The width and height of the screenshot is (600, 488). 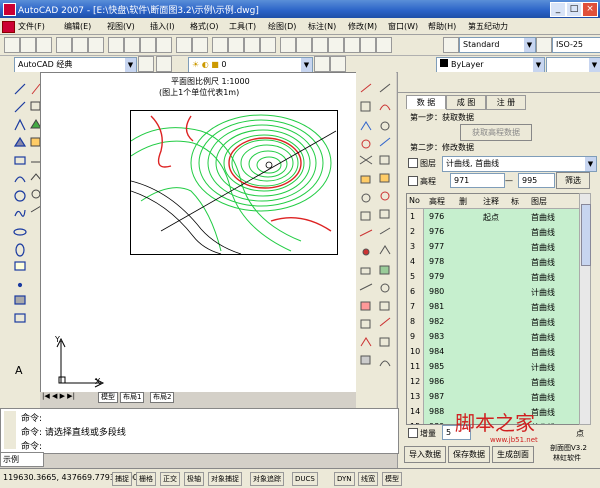 What do you see at coordinates (477, 180) in the screenshot?
I see `elevation-from-input: 971` at bounding box center [477, 180].